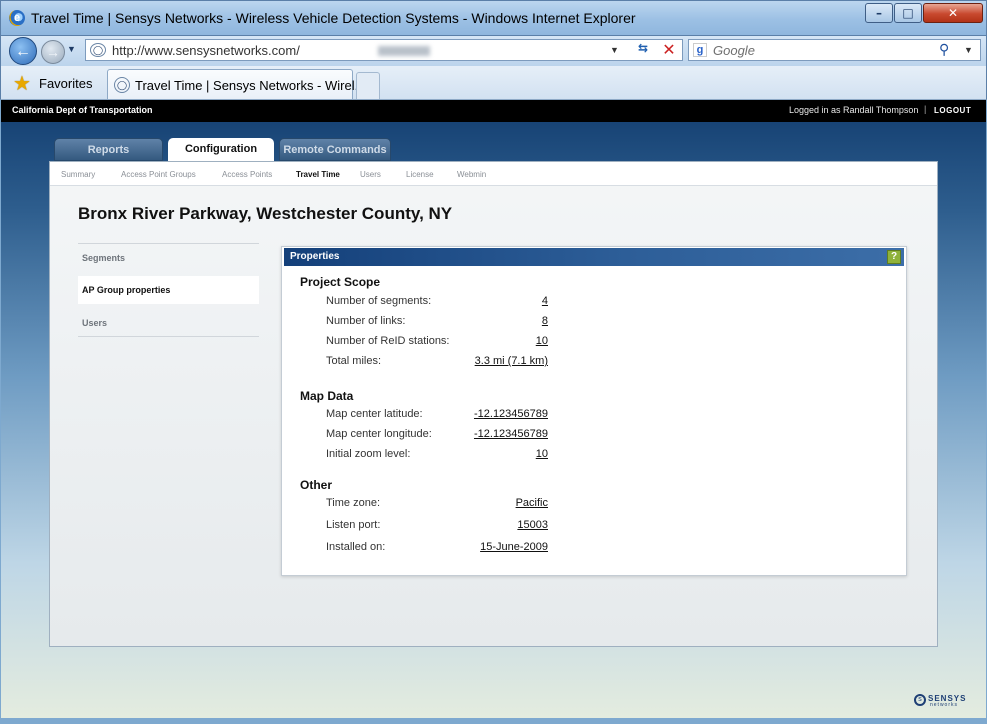 The width and height of the screenshot is (987, 724). Describe the element at coordinates (66, 83) in the screenshot. I see `favorites-label: Favorites` at that location.